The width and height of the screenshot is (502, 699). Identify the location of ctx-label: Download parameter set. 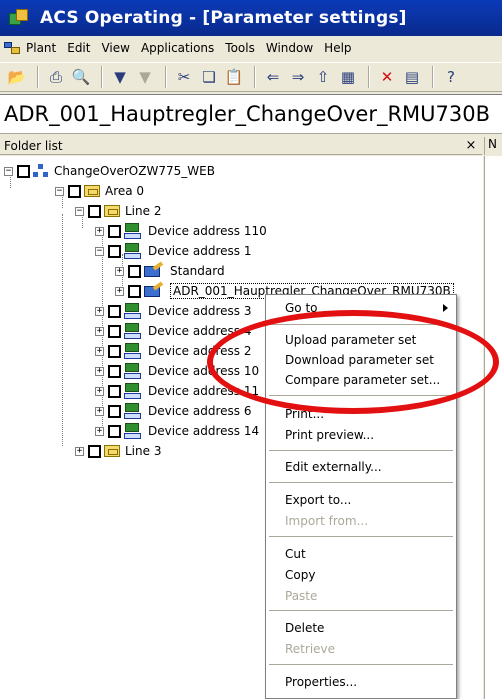
(359, 360).